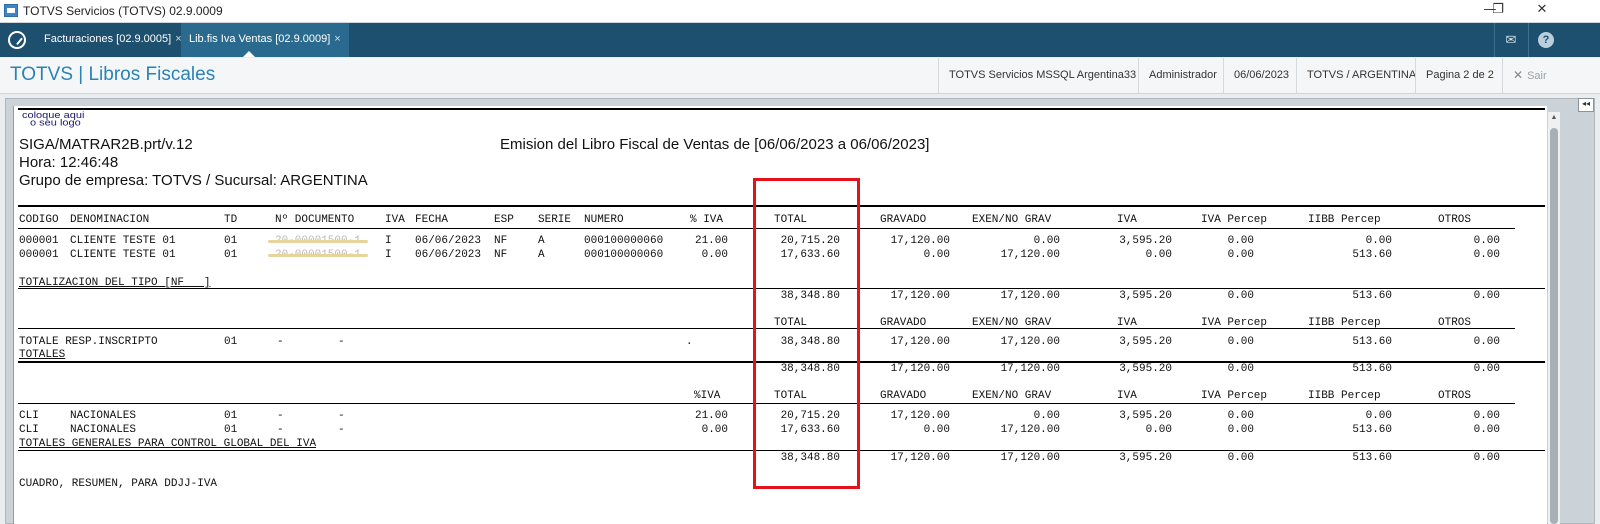  I want to click on cell-pct-iva: 21.00, so click(711, 241).